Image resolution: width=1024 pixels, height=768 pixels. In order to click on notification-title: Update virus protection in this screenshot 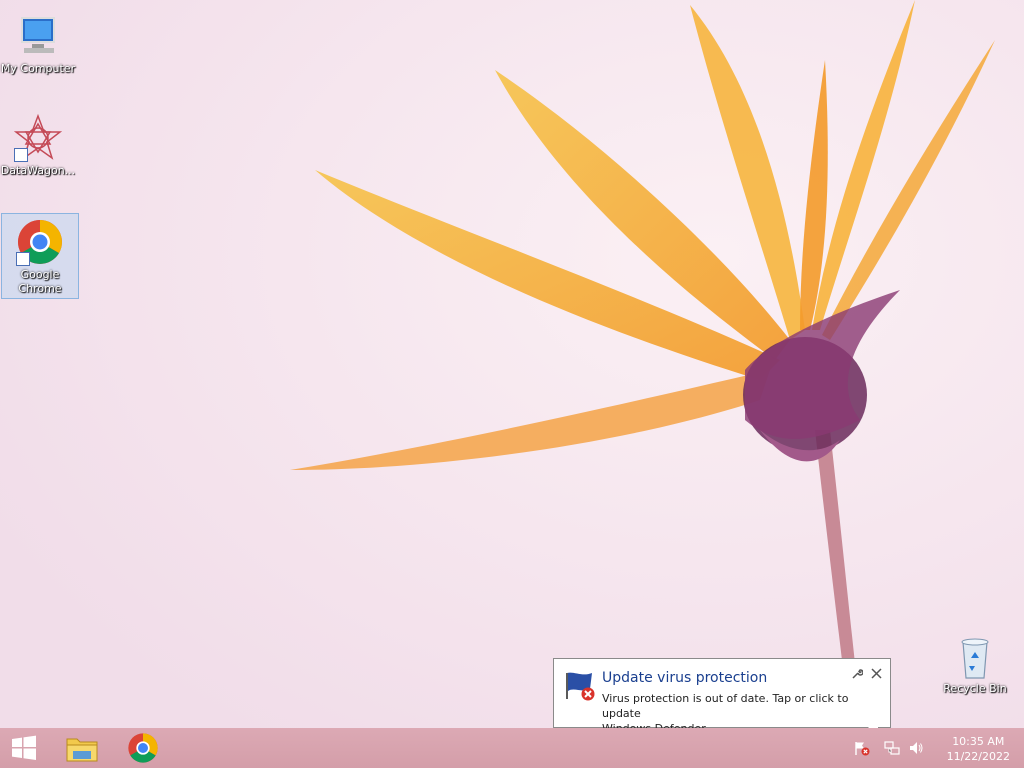, I will do `click(685, 678)`.